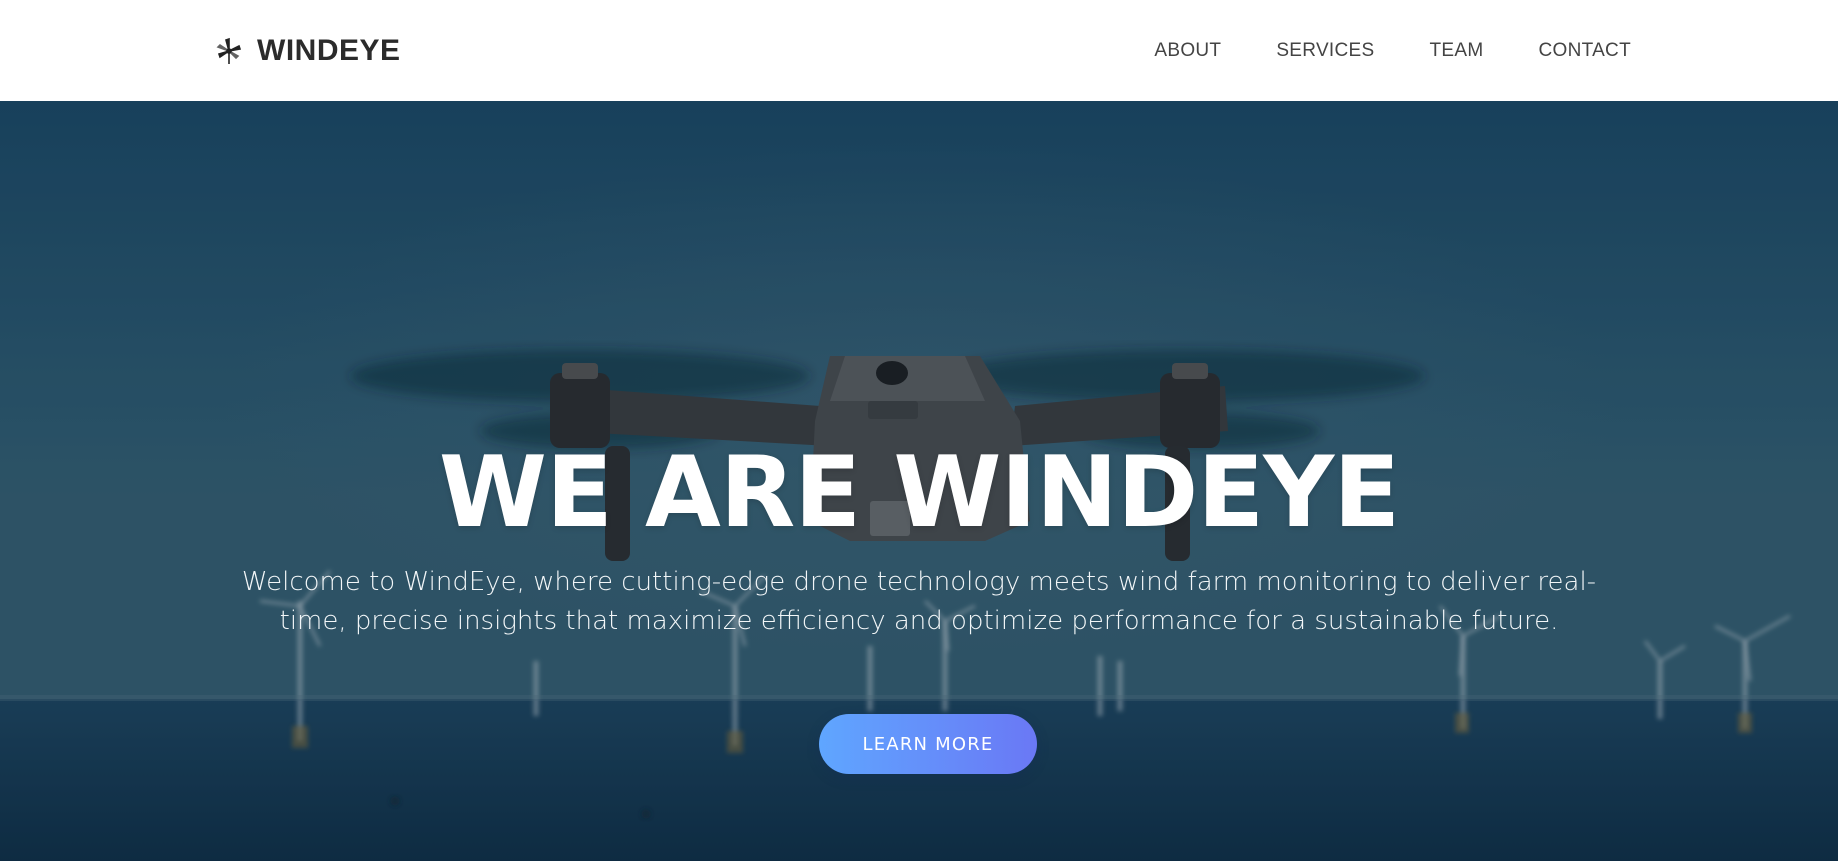 The height and width of the screenshot is (861, 1838). What do you see at coordinates (1392, 51) in the screenshot?
I see `main-nav: ABOUT SERVICES TEAM CONTACT` at bounding box center [1392, 51].